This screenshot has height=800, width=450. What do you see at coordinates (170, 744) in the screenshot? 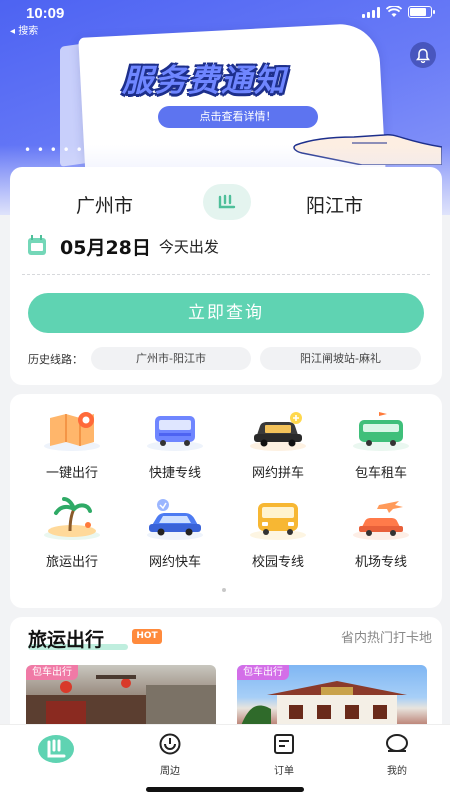
I see `nearby-icon` at bounding box center [170, 744].